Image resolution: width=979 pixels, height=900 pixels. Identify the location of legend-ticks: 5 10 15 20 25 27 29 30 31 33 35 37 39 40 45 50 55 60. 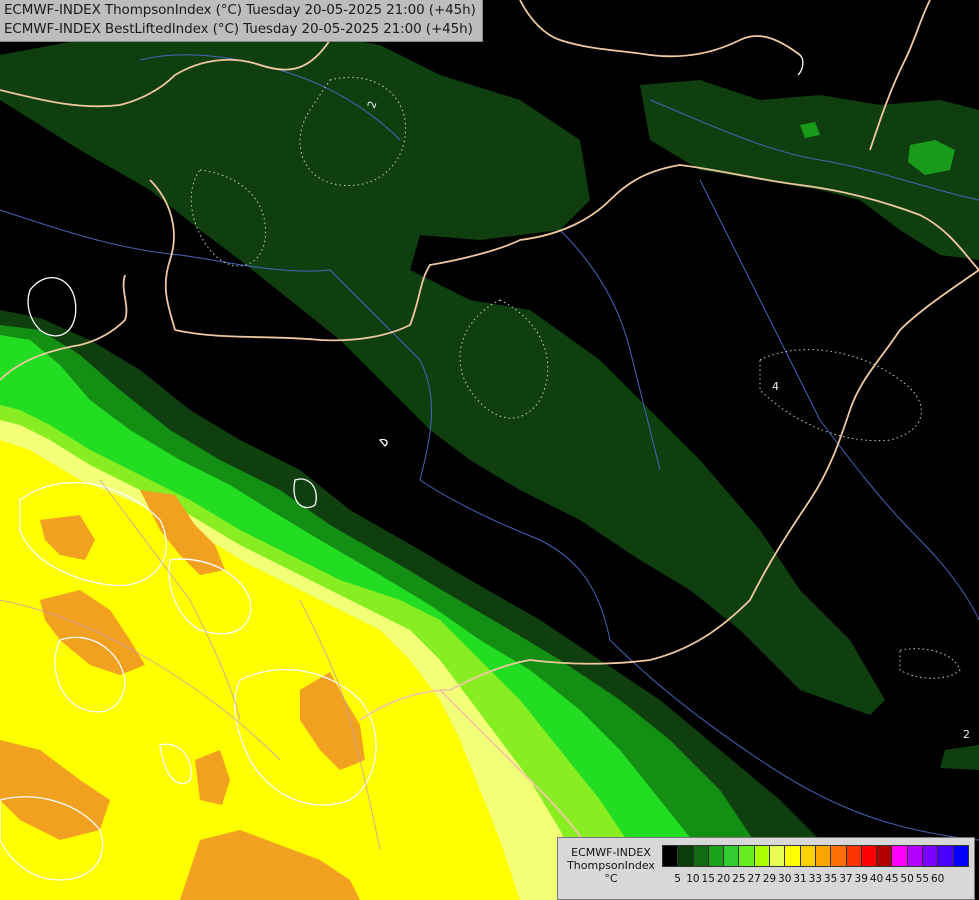
(803, 879).